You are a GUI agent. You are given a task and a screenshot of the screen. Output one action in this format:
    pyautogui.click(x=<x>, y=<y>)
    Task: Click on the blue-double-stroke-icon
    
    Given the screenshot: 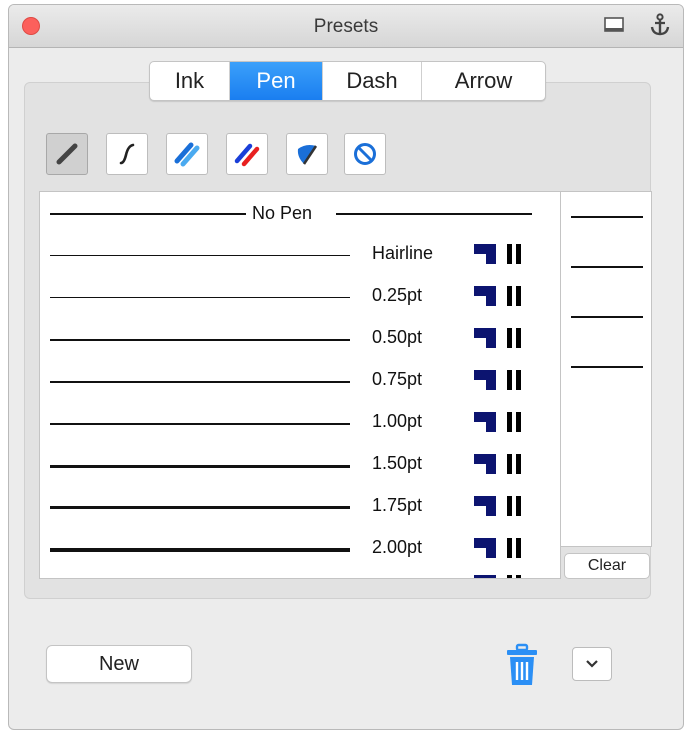 What is the action you would take?
    pyautogui.click(x=187, y=154)
    